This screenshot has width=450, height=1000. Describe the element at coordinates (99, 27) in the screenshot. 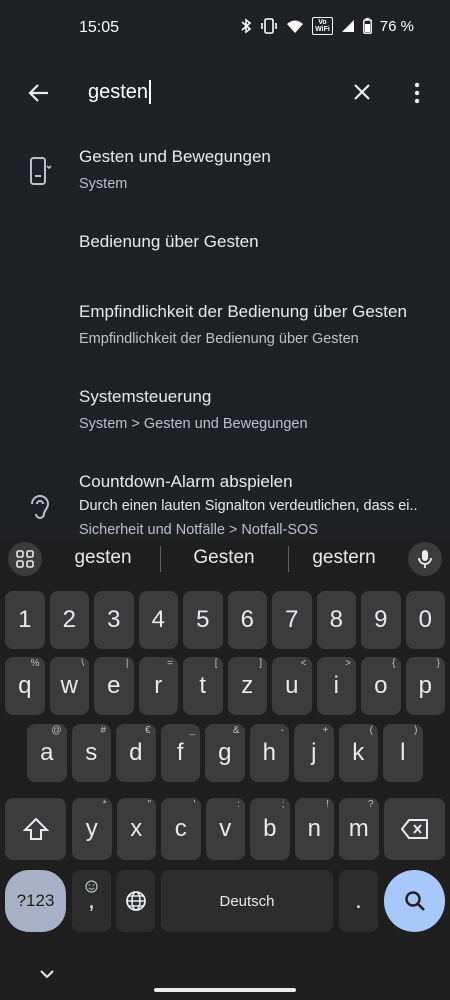

I see `status-time: 15:05` at that location.